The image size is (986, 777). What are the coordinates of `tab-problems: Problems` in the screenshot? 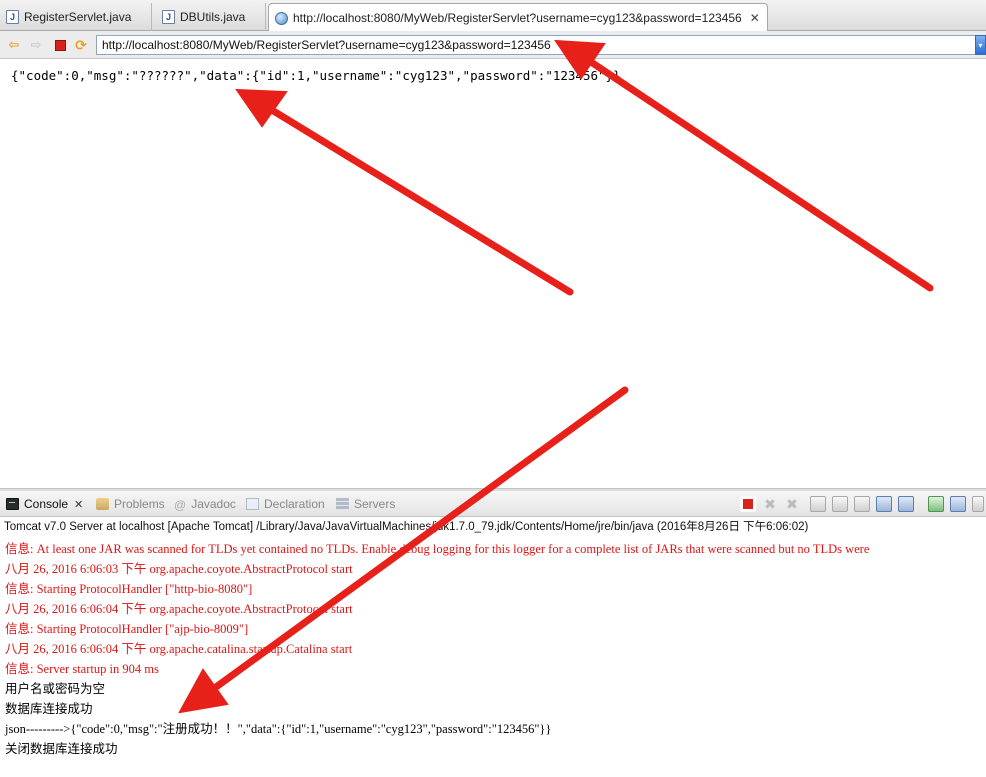 It's located at (130, 504).